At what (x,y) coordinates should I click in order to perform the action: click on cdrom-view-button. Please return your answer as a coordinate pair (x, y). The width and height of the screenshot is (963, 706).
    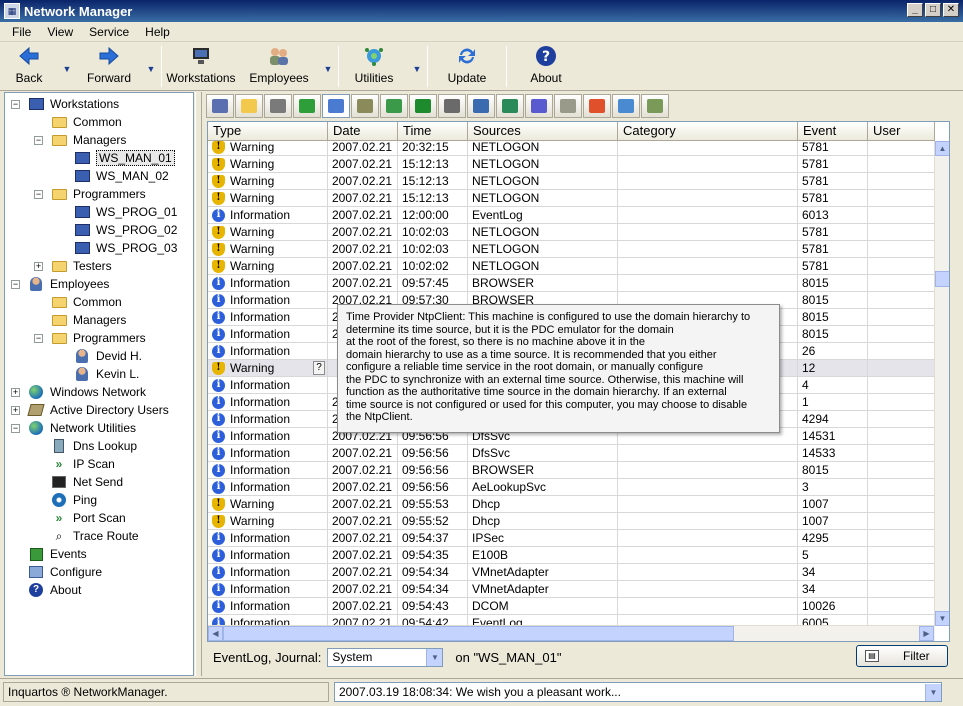
    Looking at the image, I should click on (539, 106).